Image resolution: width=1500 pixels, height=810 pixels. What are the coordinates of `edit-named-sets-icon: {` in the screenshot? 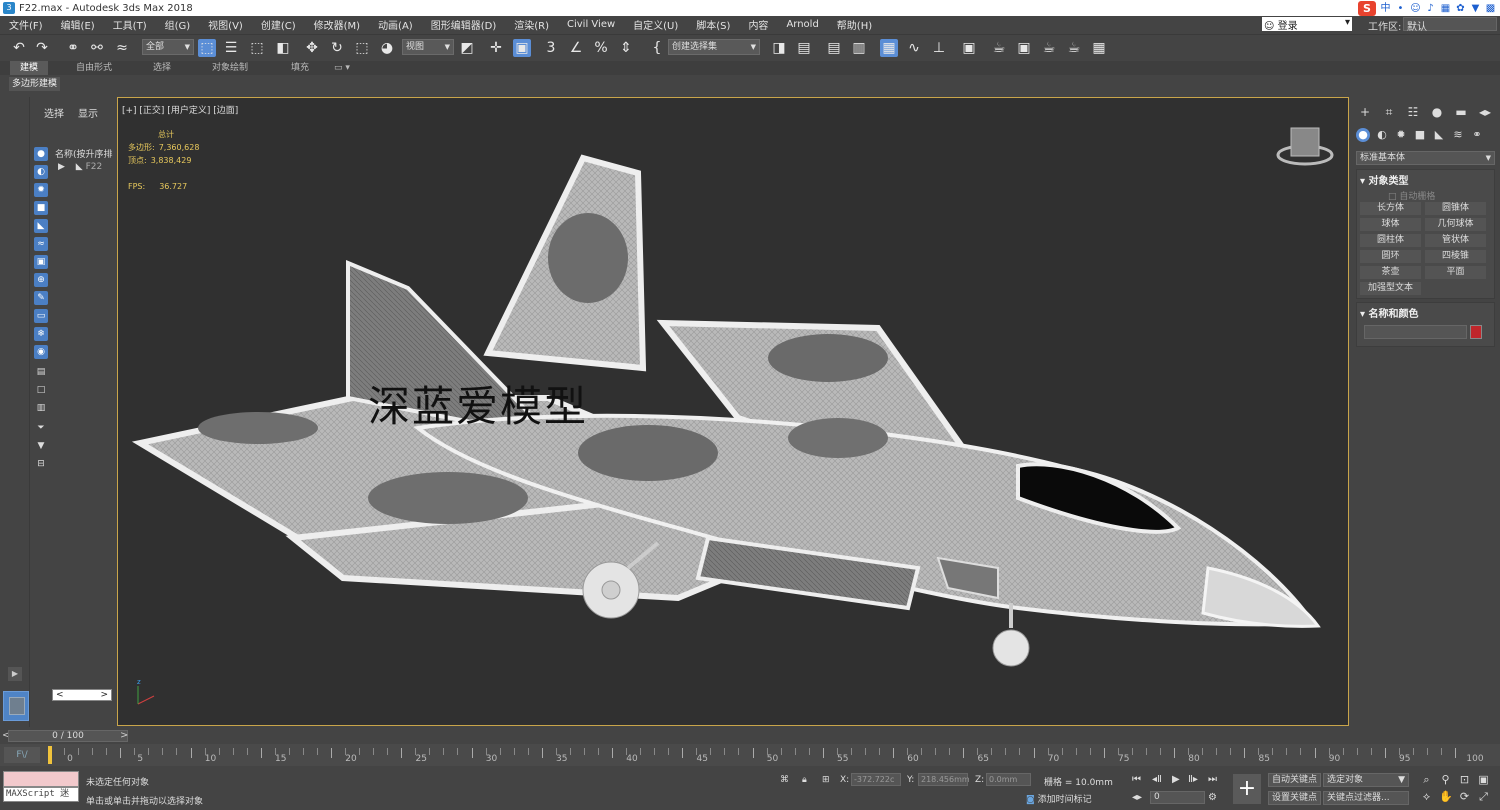 It's located at (657, 48).